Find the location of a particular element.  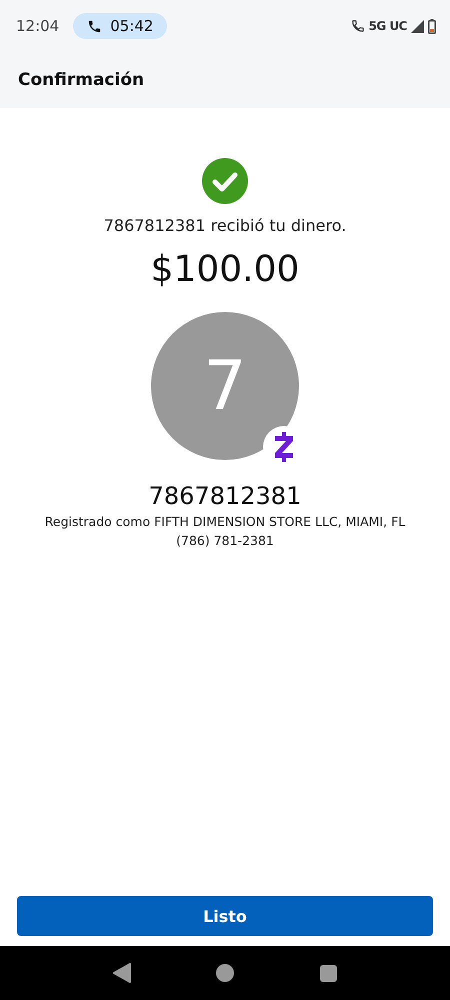

call-timer-chip: 05:42 is located at coordinates (120, 26).